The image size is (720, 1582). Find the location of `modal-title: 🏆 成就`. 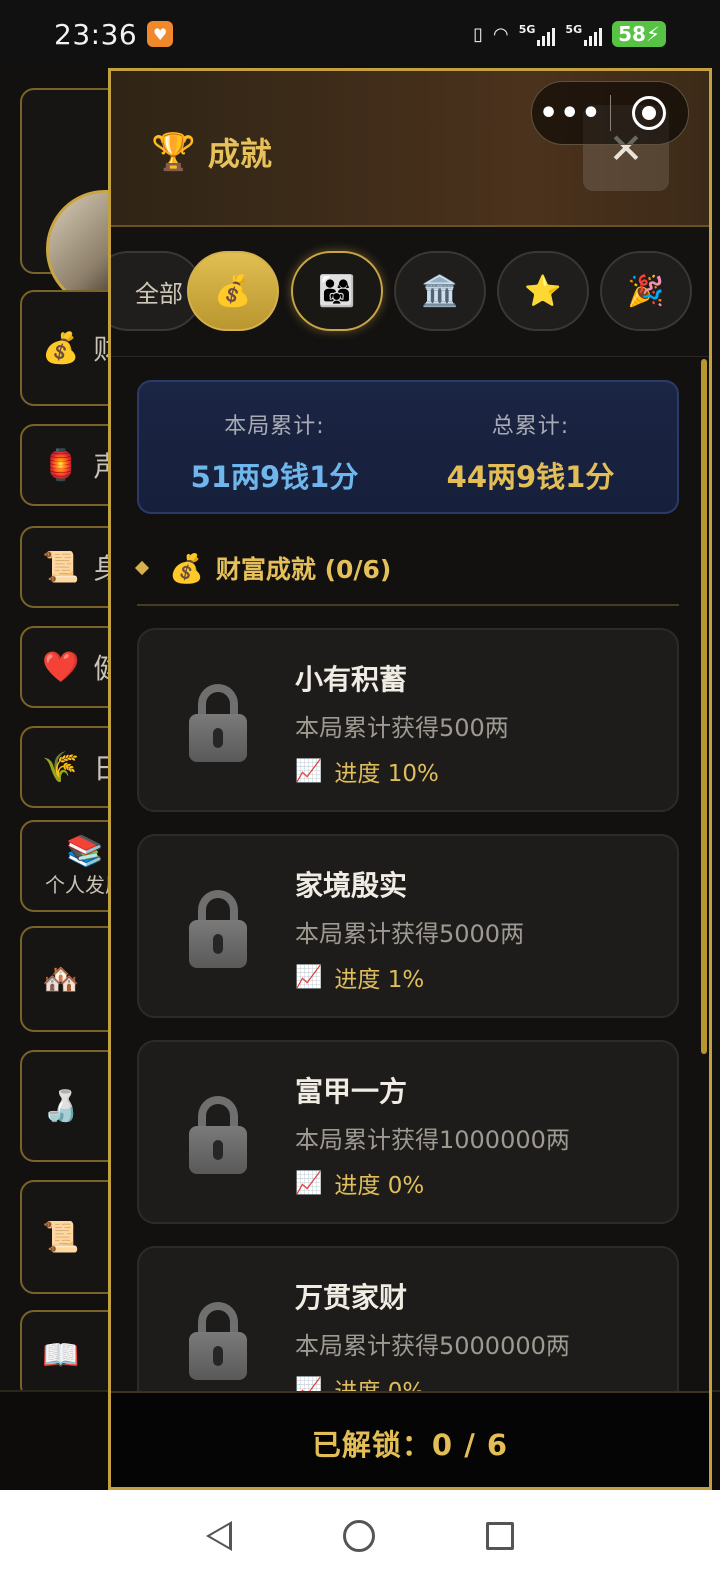

modal-title: 🏆 成就 is located at coordinates (211, 152).